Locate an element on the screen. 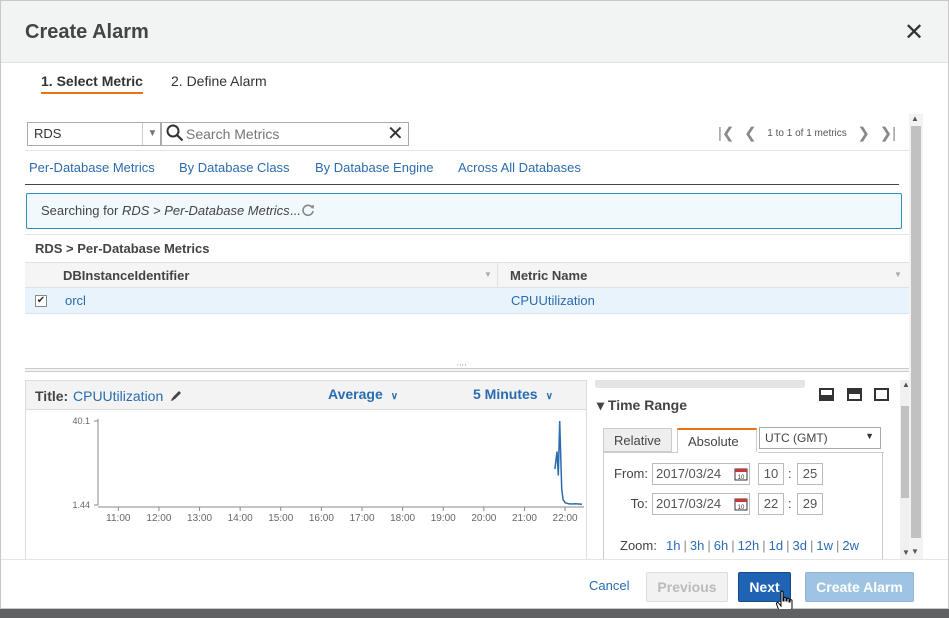  first-page-icon: |❮ is located at coordinates (726, 133).